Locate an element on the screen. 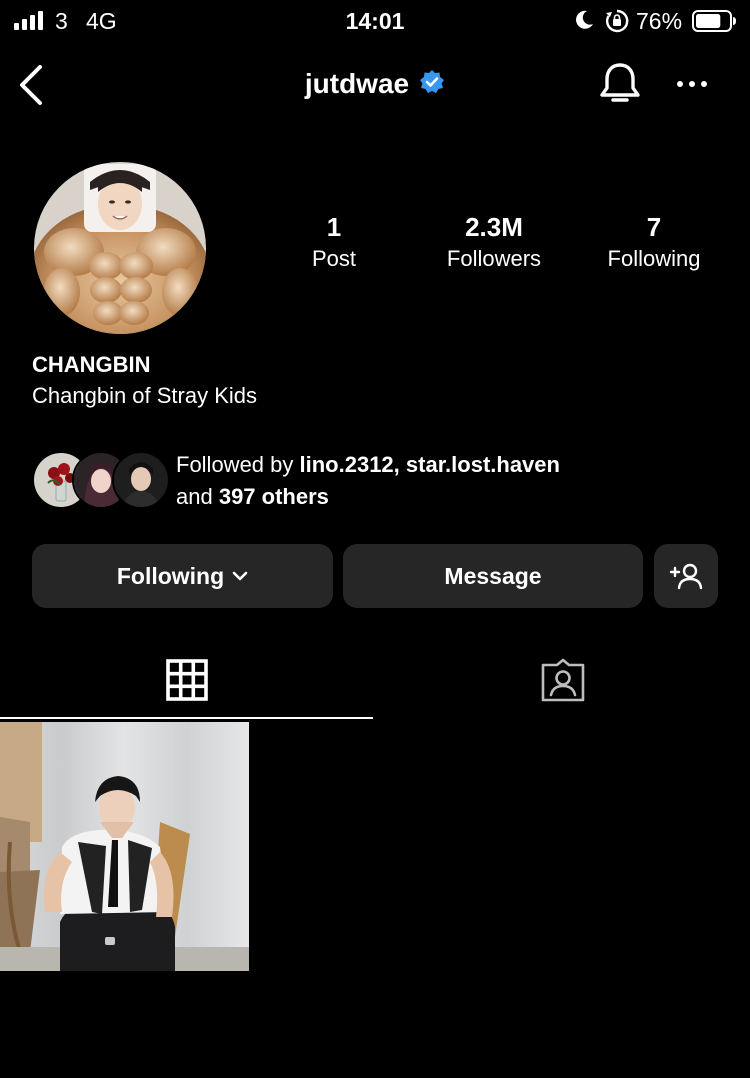 The image size is (750, 1078). active-tab-indicator is located at coordinates (186, 718).